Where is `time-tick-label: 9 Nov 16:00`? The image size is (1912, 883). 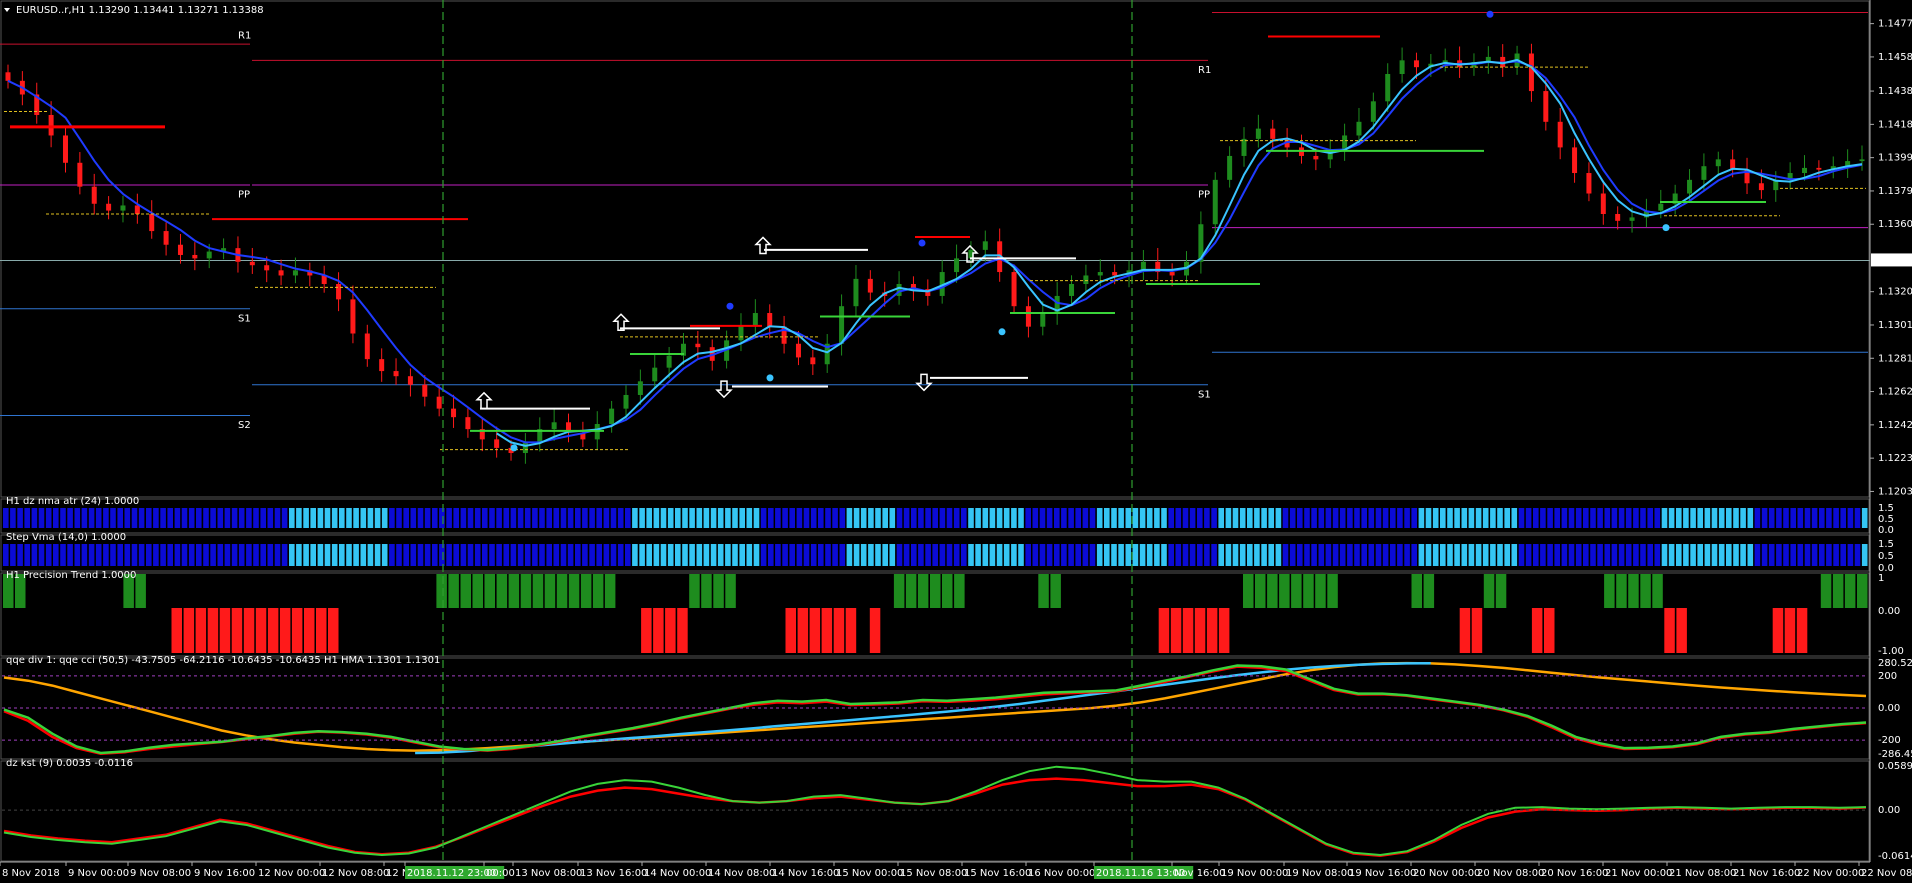 time-tick-label: 9 Nov 16:00 is located at coordinates (224, 873).